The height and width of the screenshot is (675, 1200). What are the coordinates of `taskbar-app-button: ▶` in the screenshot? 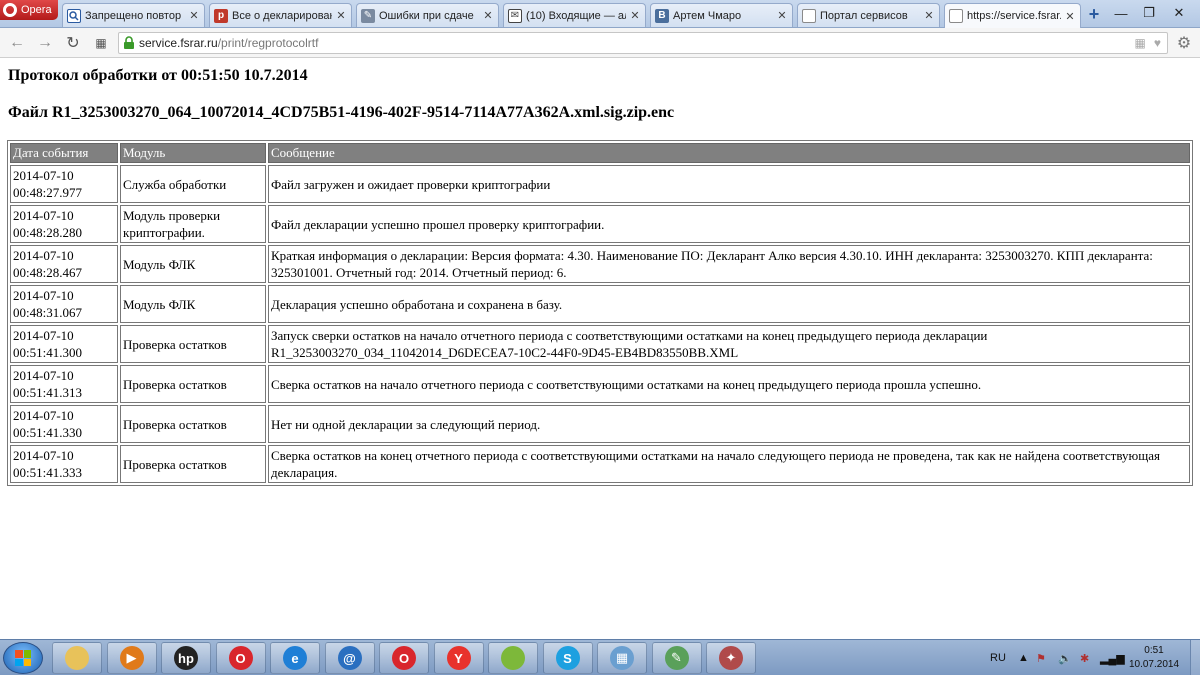 It's located at (131, 658).